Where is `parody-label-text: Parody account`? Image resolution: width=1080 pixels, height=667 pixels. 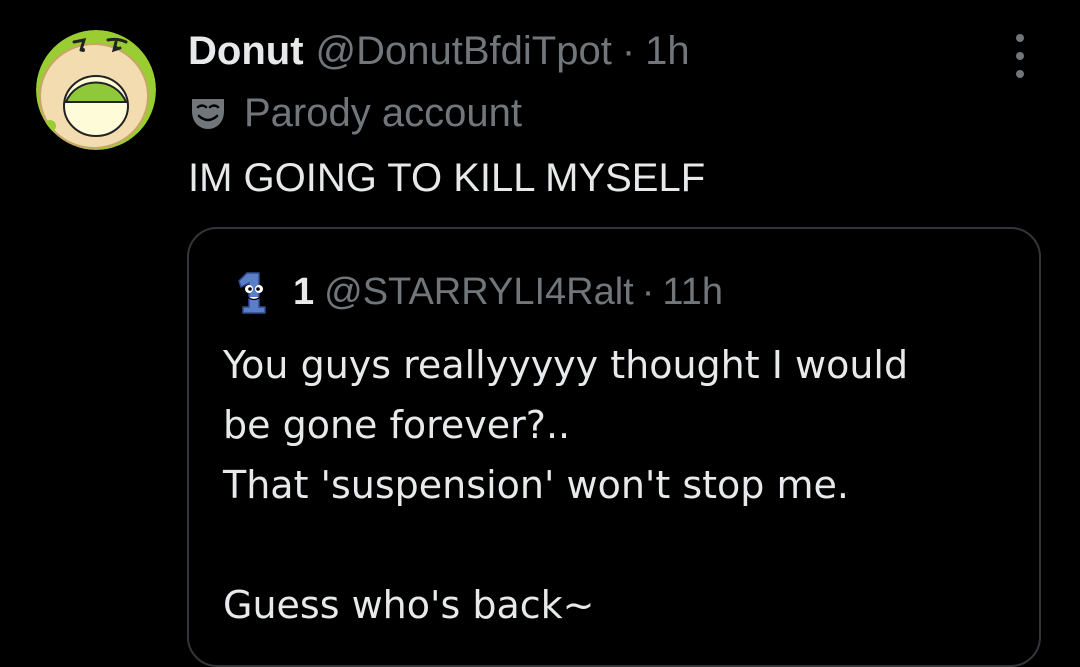
parody-label-text: Parody account is located at coordinates (383, 112).